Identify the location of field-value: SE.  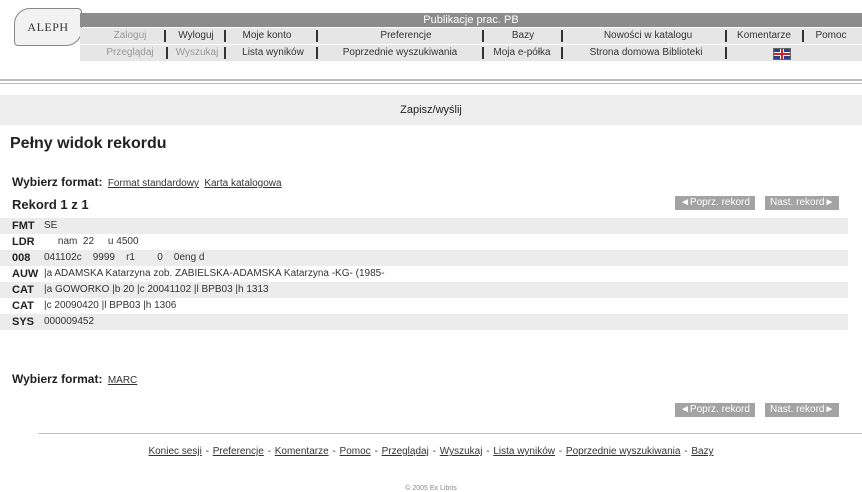
(51, 225).